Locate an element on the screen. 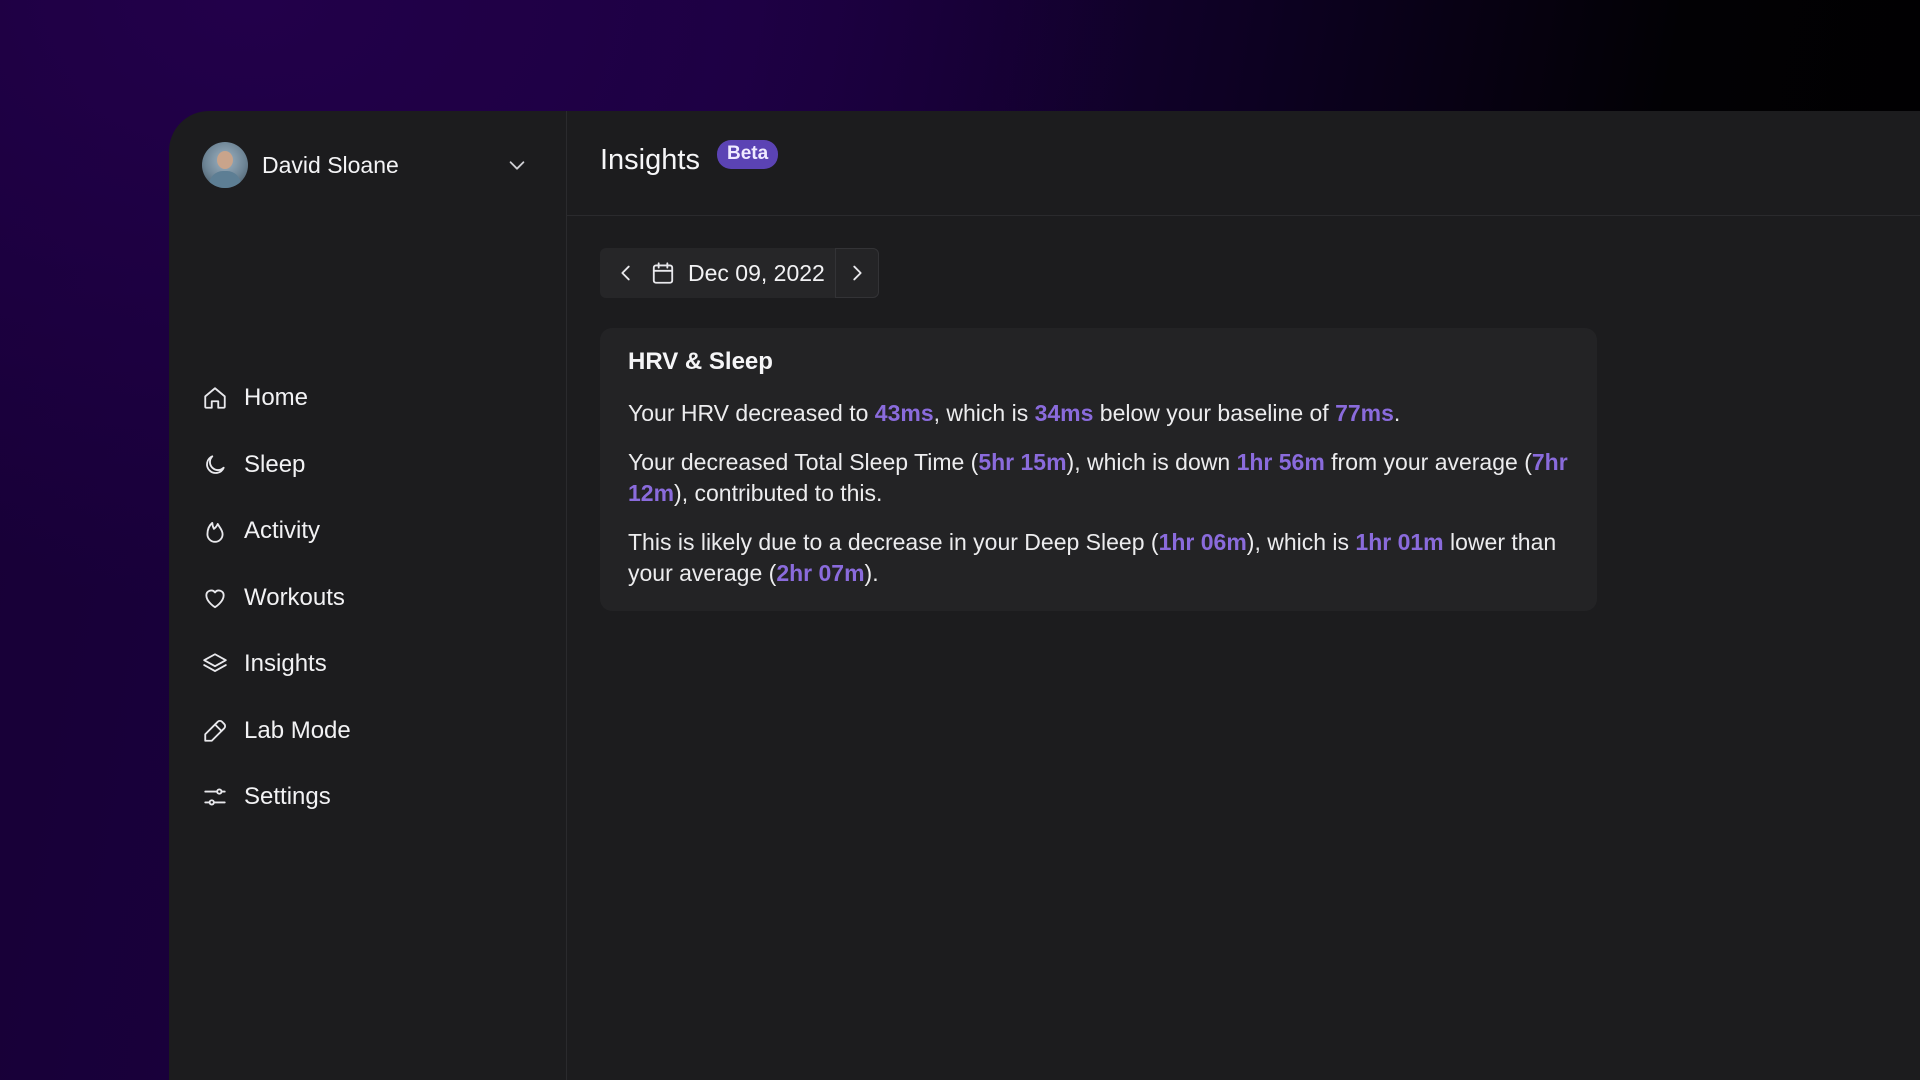  page-title: Insights is located at coordinates (650, 160).